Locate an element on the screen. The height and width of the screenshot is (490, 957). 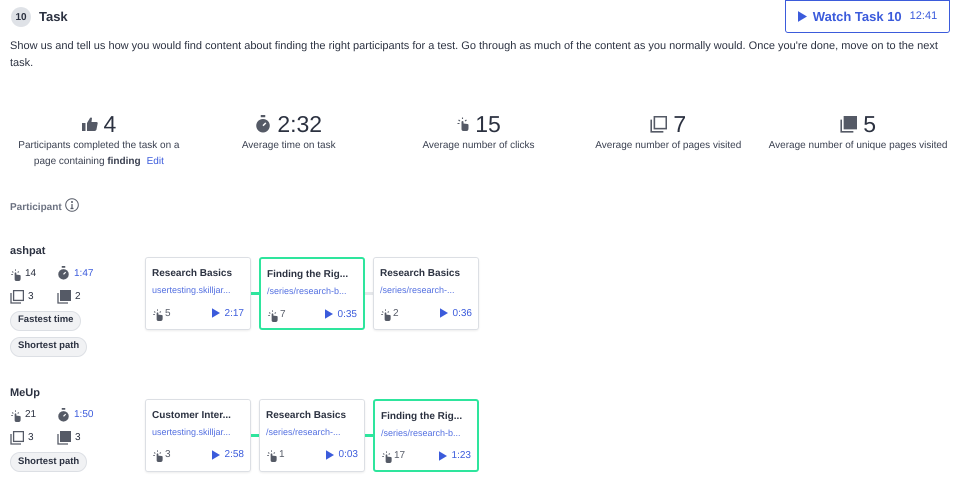
page-card: Finding the Rig... /series/research-b... 17 1:23 is located at coordinates (426, 435).